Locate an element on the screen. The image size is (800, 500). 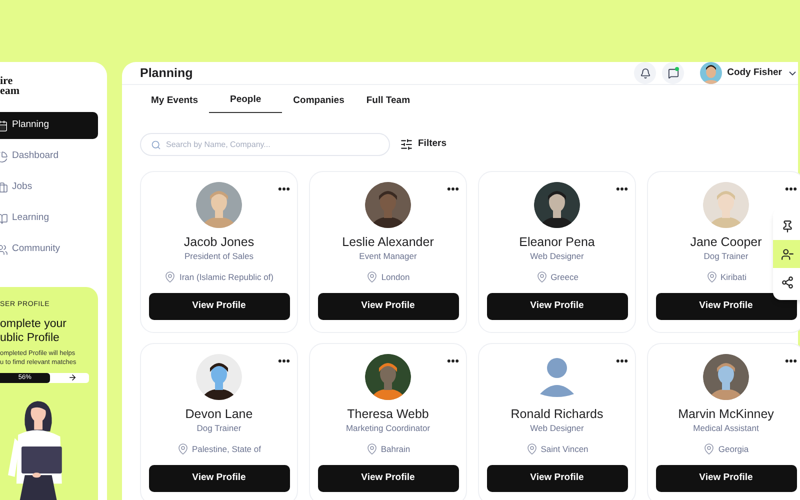
person-name: Leslie Alexander is located at coordinates (388, 242).